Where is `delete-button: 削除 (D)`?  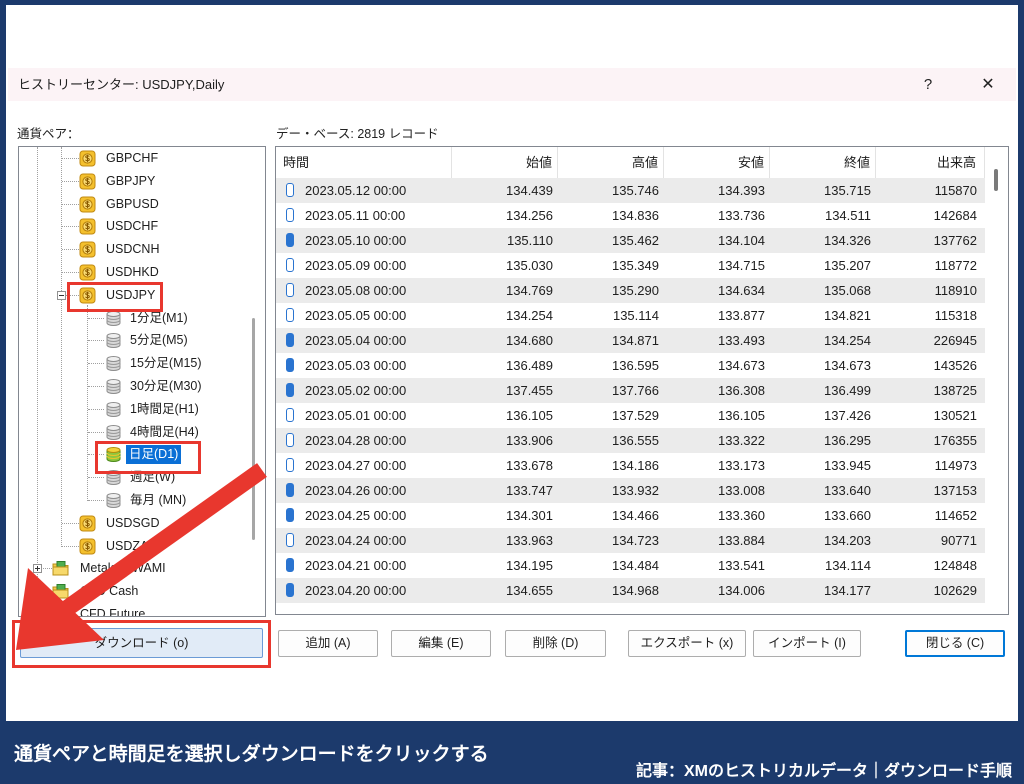
delete-button: 削除 (D) is located at coordinates (555, 643).